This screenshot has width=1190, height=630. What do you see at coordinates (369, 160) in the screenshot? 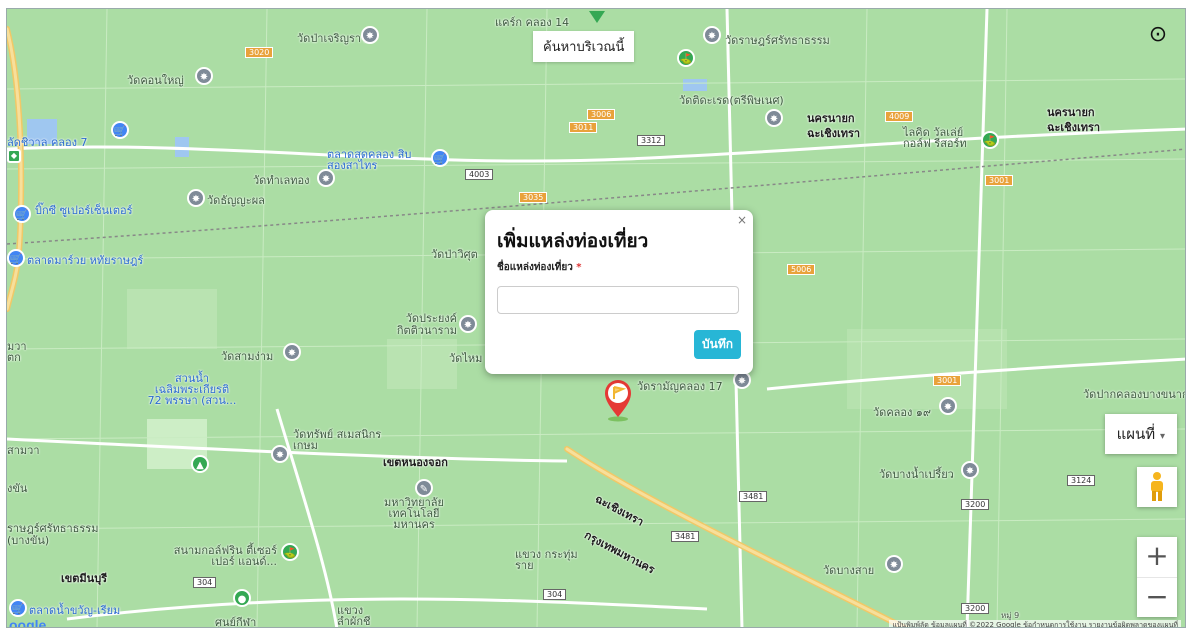
I see `place-label: ตลาดสดคลอง สิบสองสาไทร` at bounding box center [369, 160].